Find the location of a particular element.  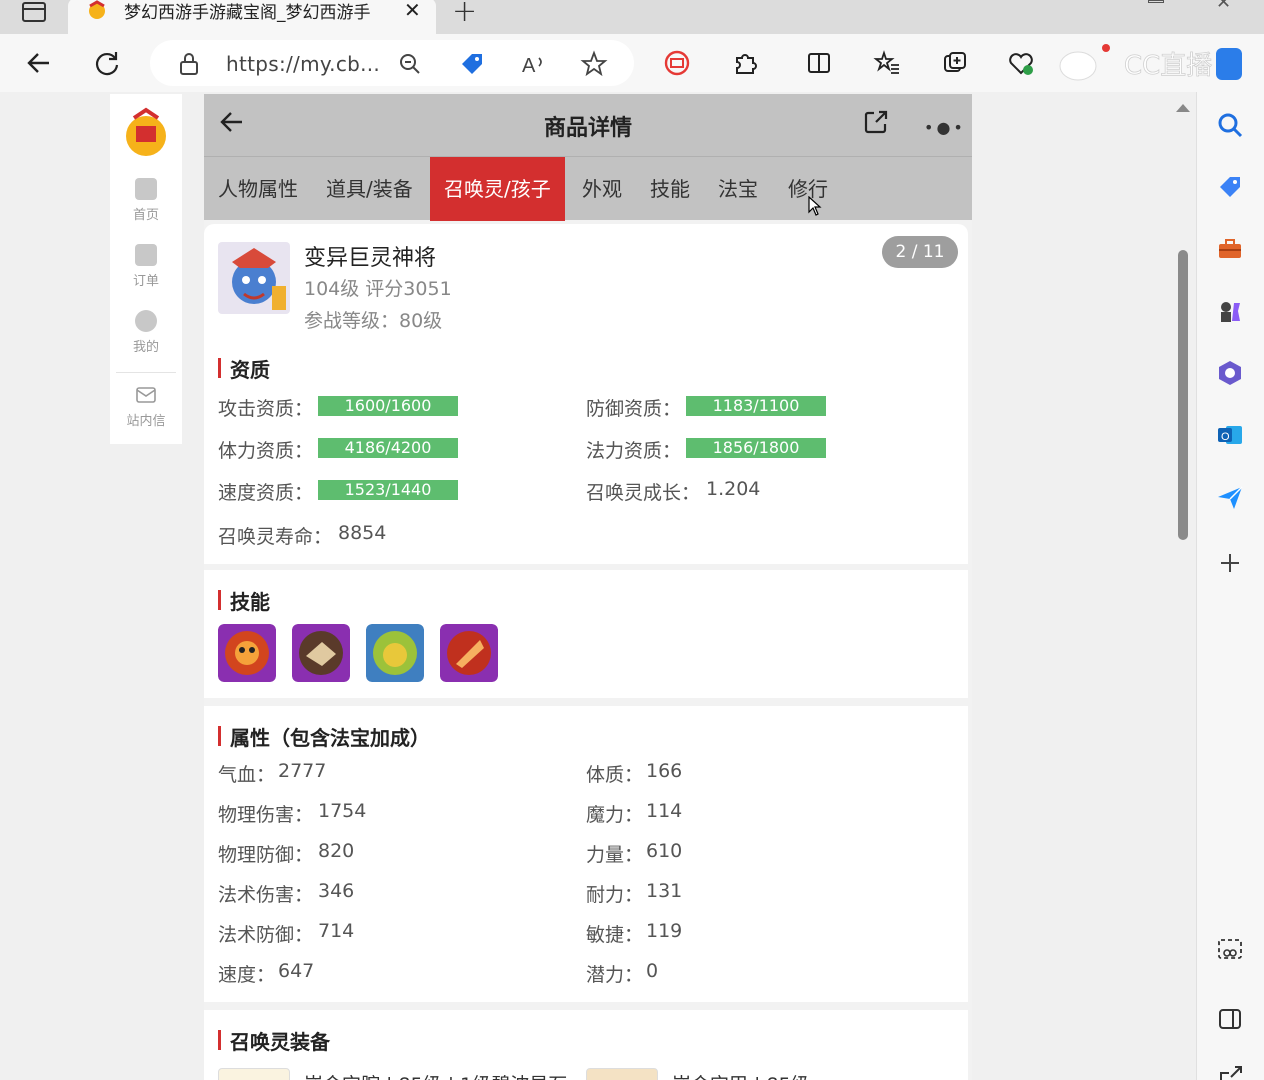

browser-tab-bar: 梦幻西游手游藏宝阁_梦幻西游手 ✕ + ✕ is located at coordinates (632, 17).